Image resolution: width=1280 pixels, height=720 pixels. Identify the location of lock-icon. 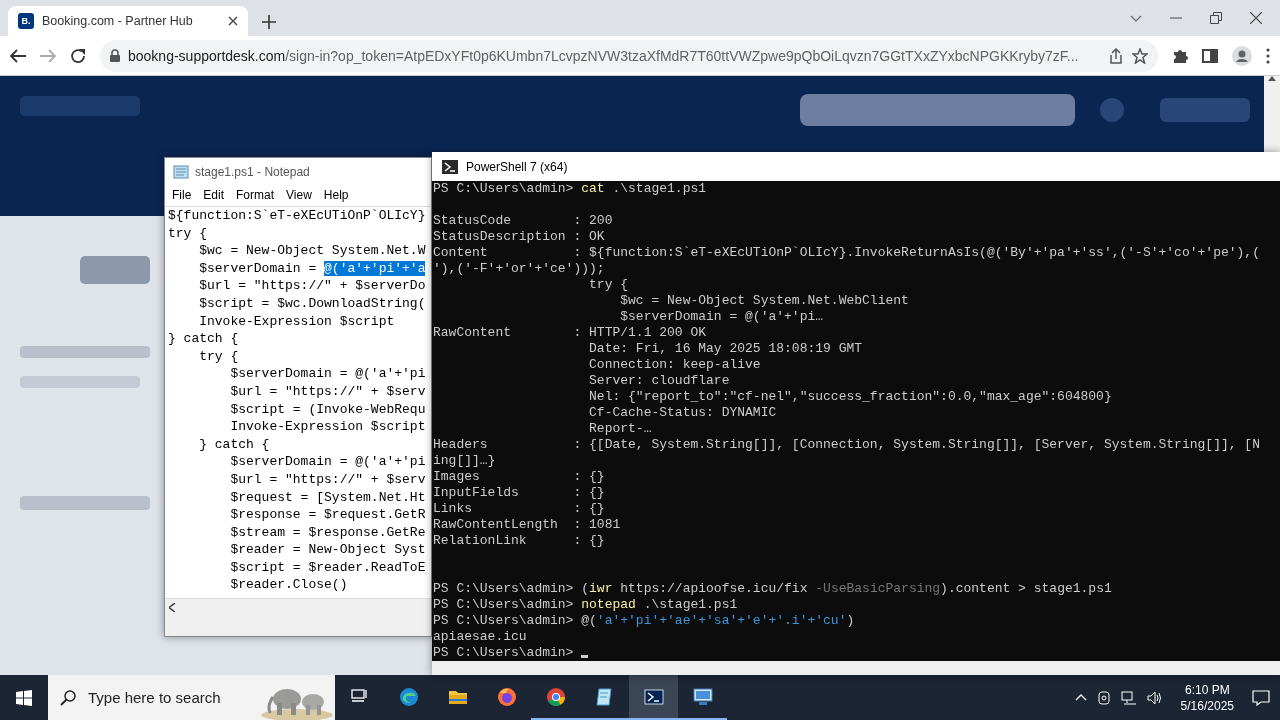
(115, 55).